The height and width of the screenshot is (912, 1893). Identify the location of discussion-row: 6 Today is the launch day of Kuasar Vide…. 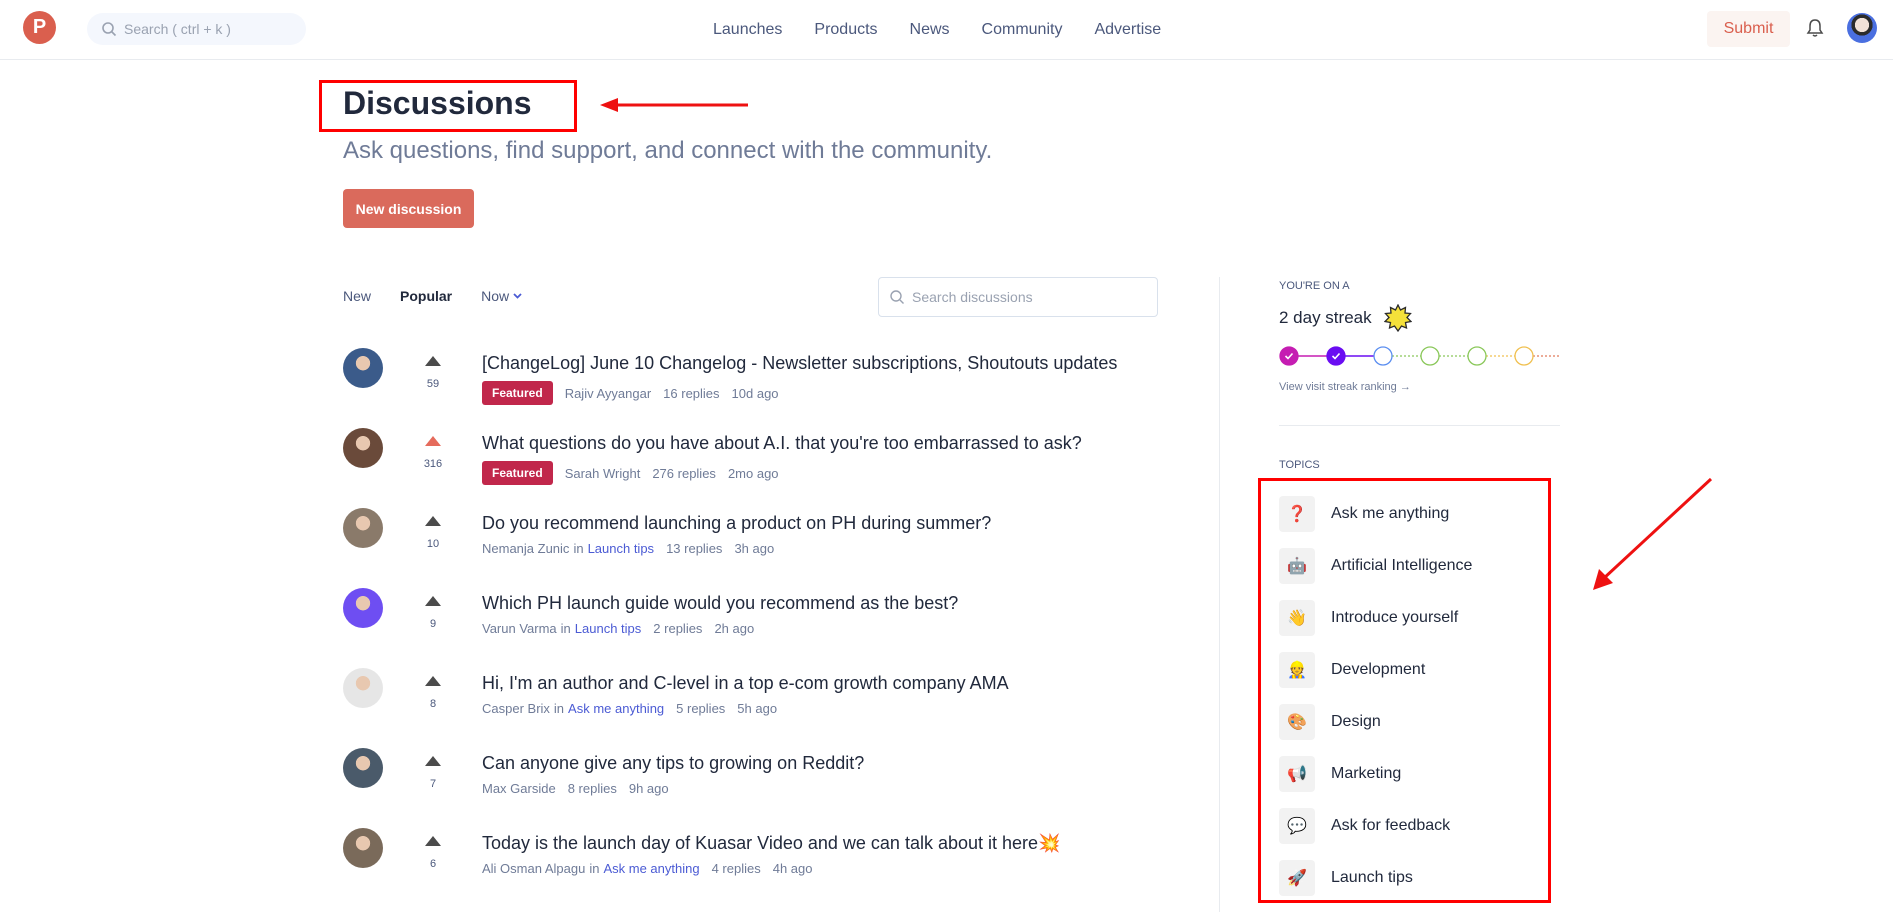
(753, 868).